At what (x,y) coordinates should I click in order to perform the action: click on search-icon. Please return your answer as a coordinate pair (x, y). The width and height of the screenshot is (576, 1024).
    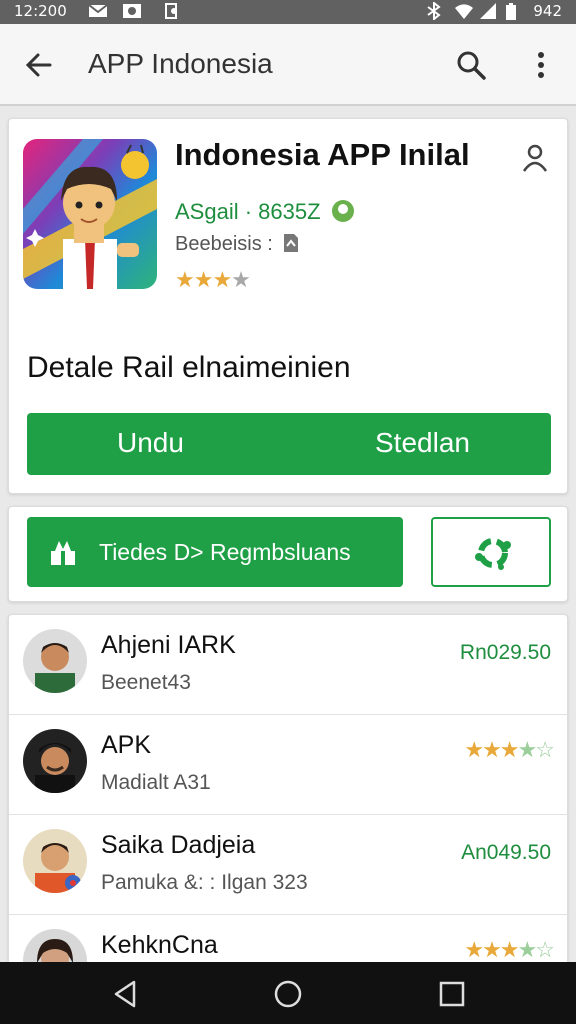
    Looking at the image, I should click on (471, 65).